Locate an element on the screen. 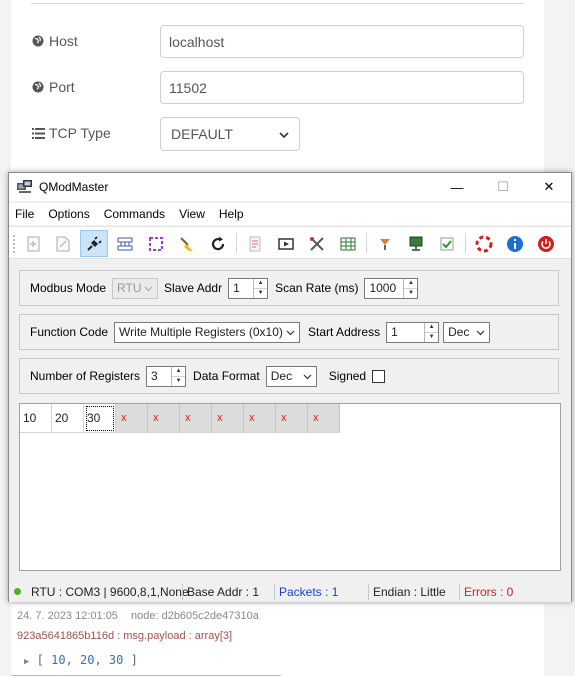 This screenshot has height=676, width=575. slave-addr-spinbox: 1 ▲ ▼ is located at coordinates (248, 288).